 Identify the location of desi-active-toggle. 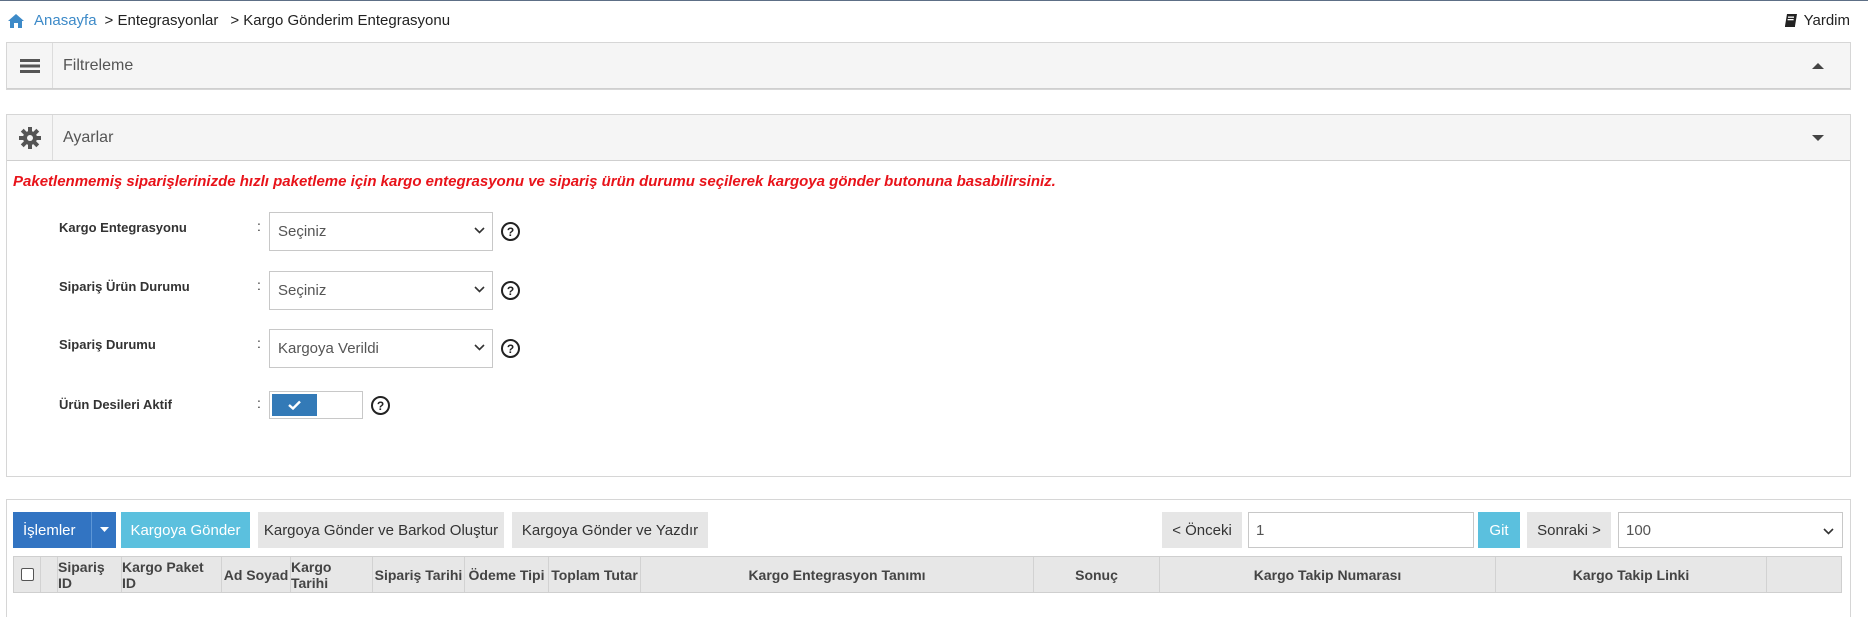
(316, 405).